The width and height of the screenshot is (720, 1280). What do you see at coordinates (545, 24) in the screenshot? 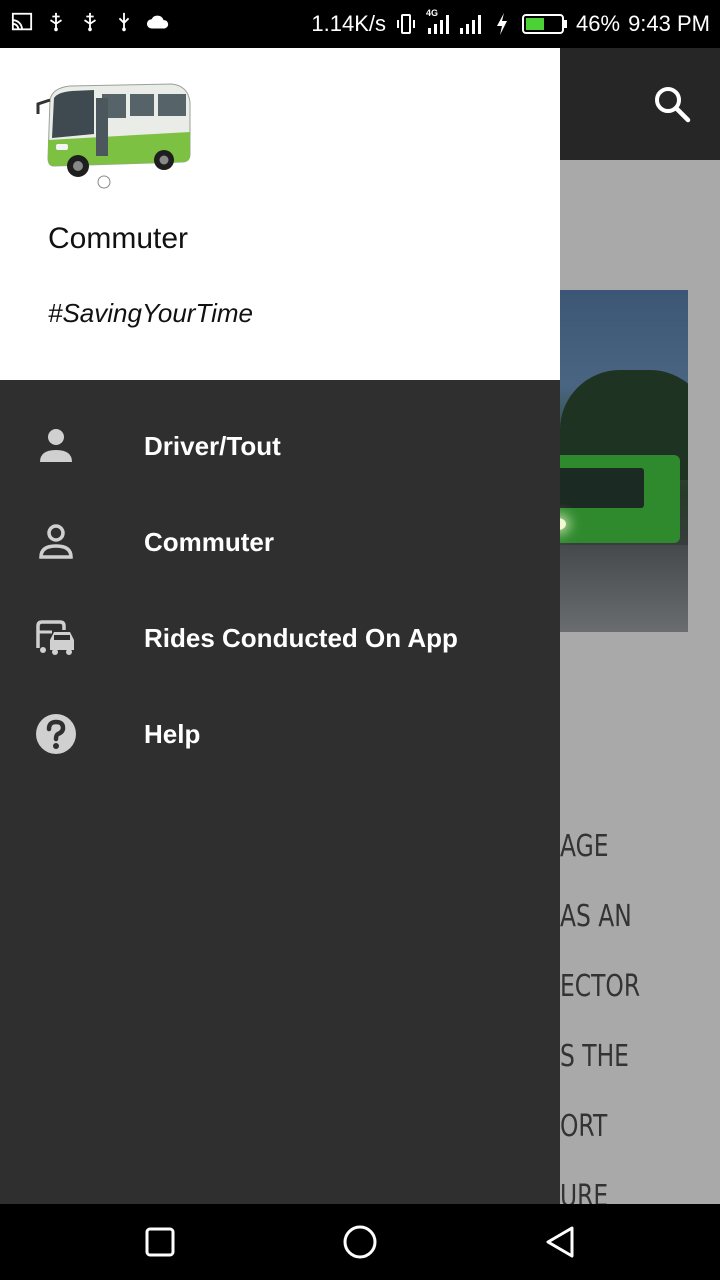
I see `battery-icon` at bounding box center [545, 24].